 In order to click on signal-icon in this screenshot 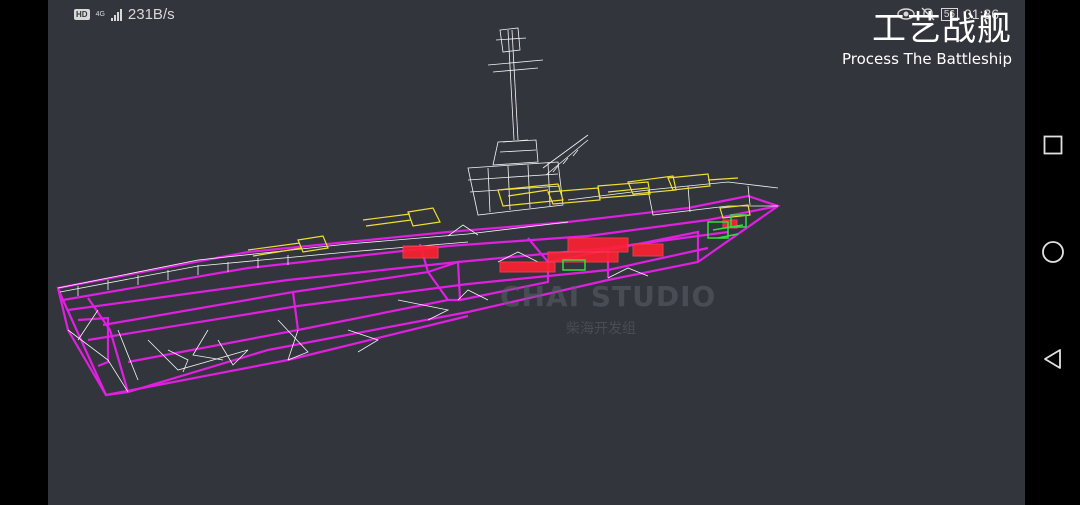, I will do `click(116, 14)`.